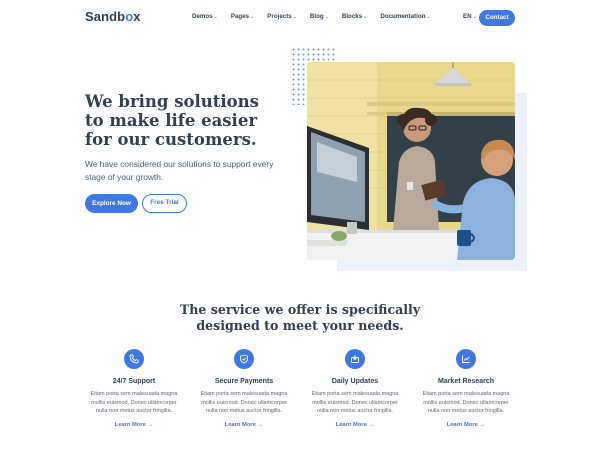 This screenshot has width=600, height=450. I want to click on language-selector: EN⌄, so click(470, 16).